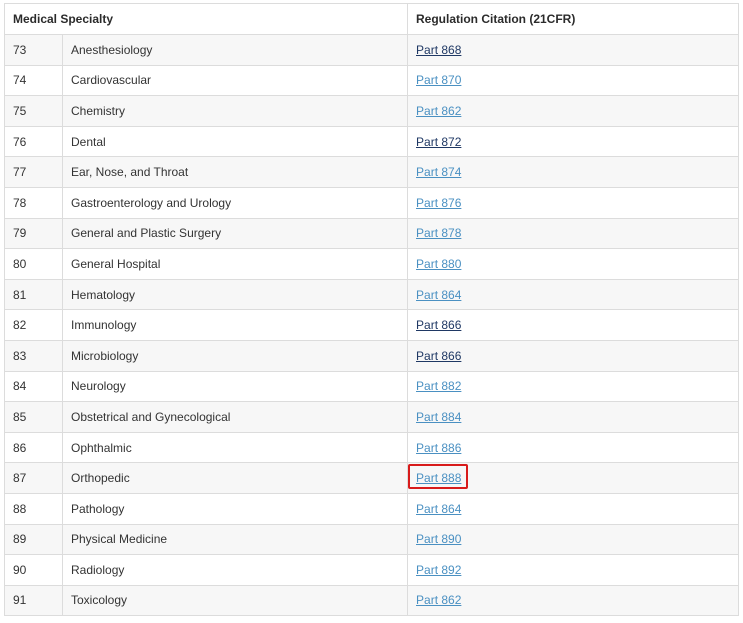 Image resolution: width=743 pixels, height=623 pixels. Describe the element at coordinates (438, 539) in the screenshot. I see `citation-link: Part 890` at that location.